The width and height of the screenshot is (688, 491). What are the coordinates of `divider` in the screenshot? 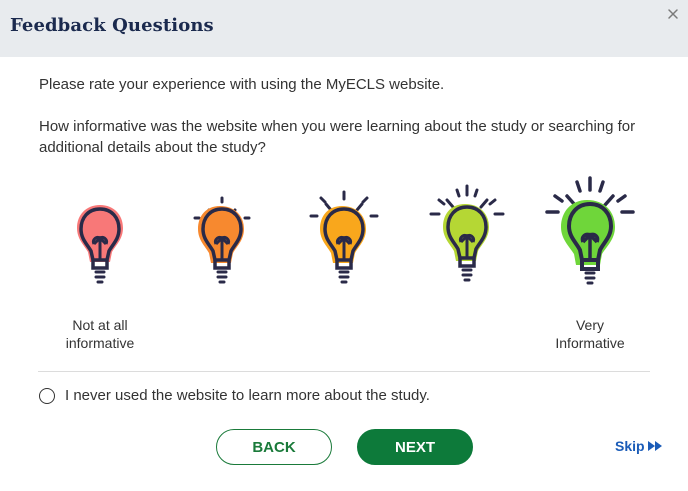 It's located at (344, 371).